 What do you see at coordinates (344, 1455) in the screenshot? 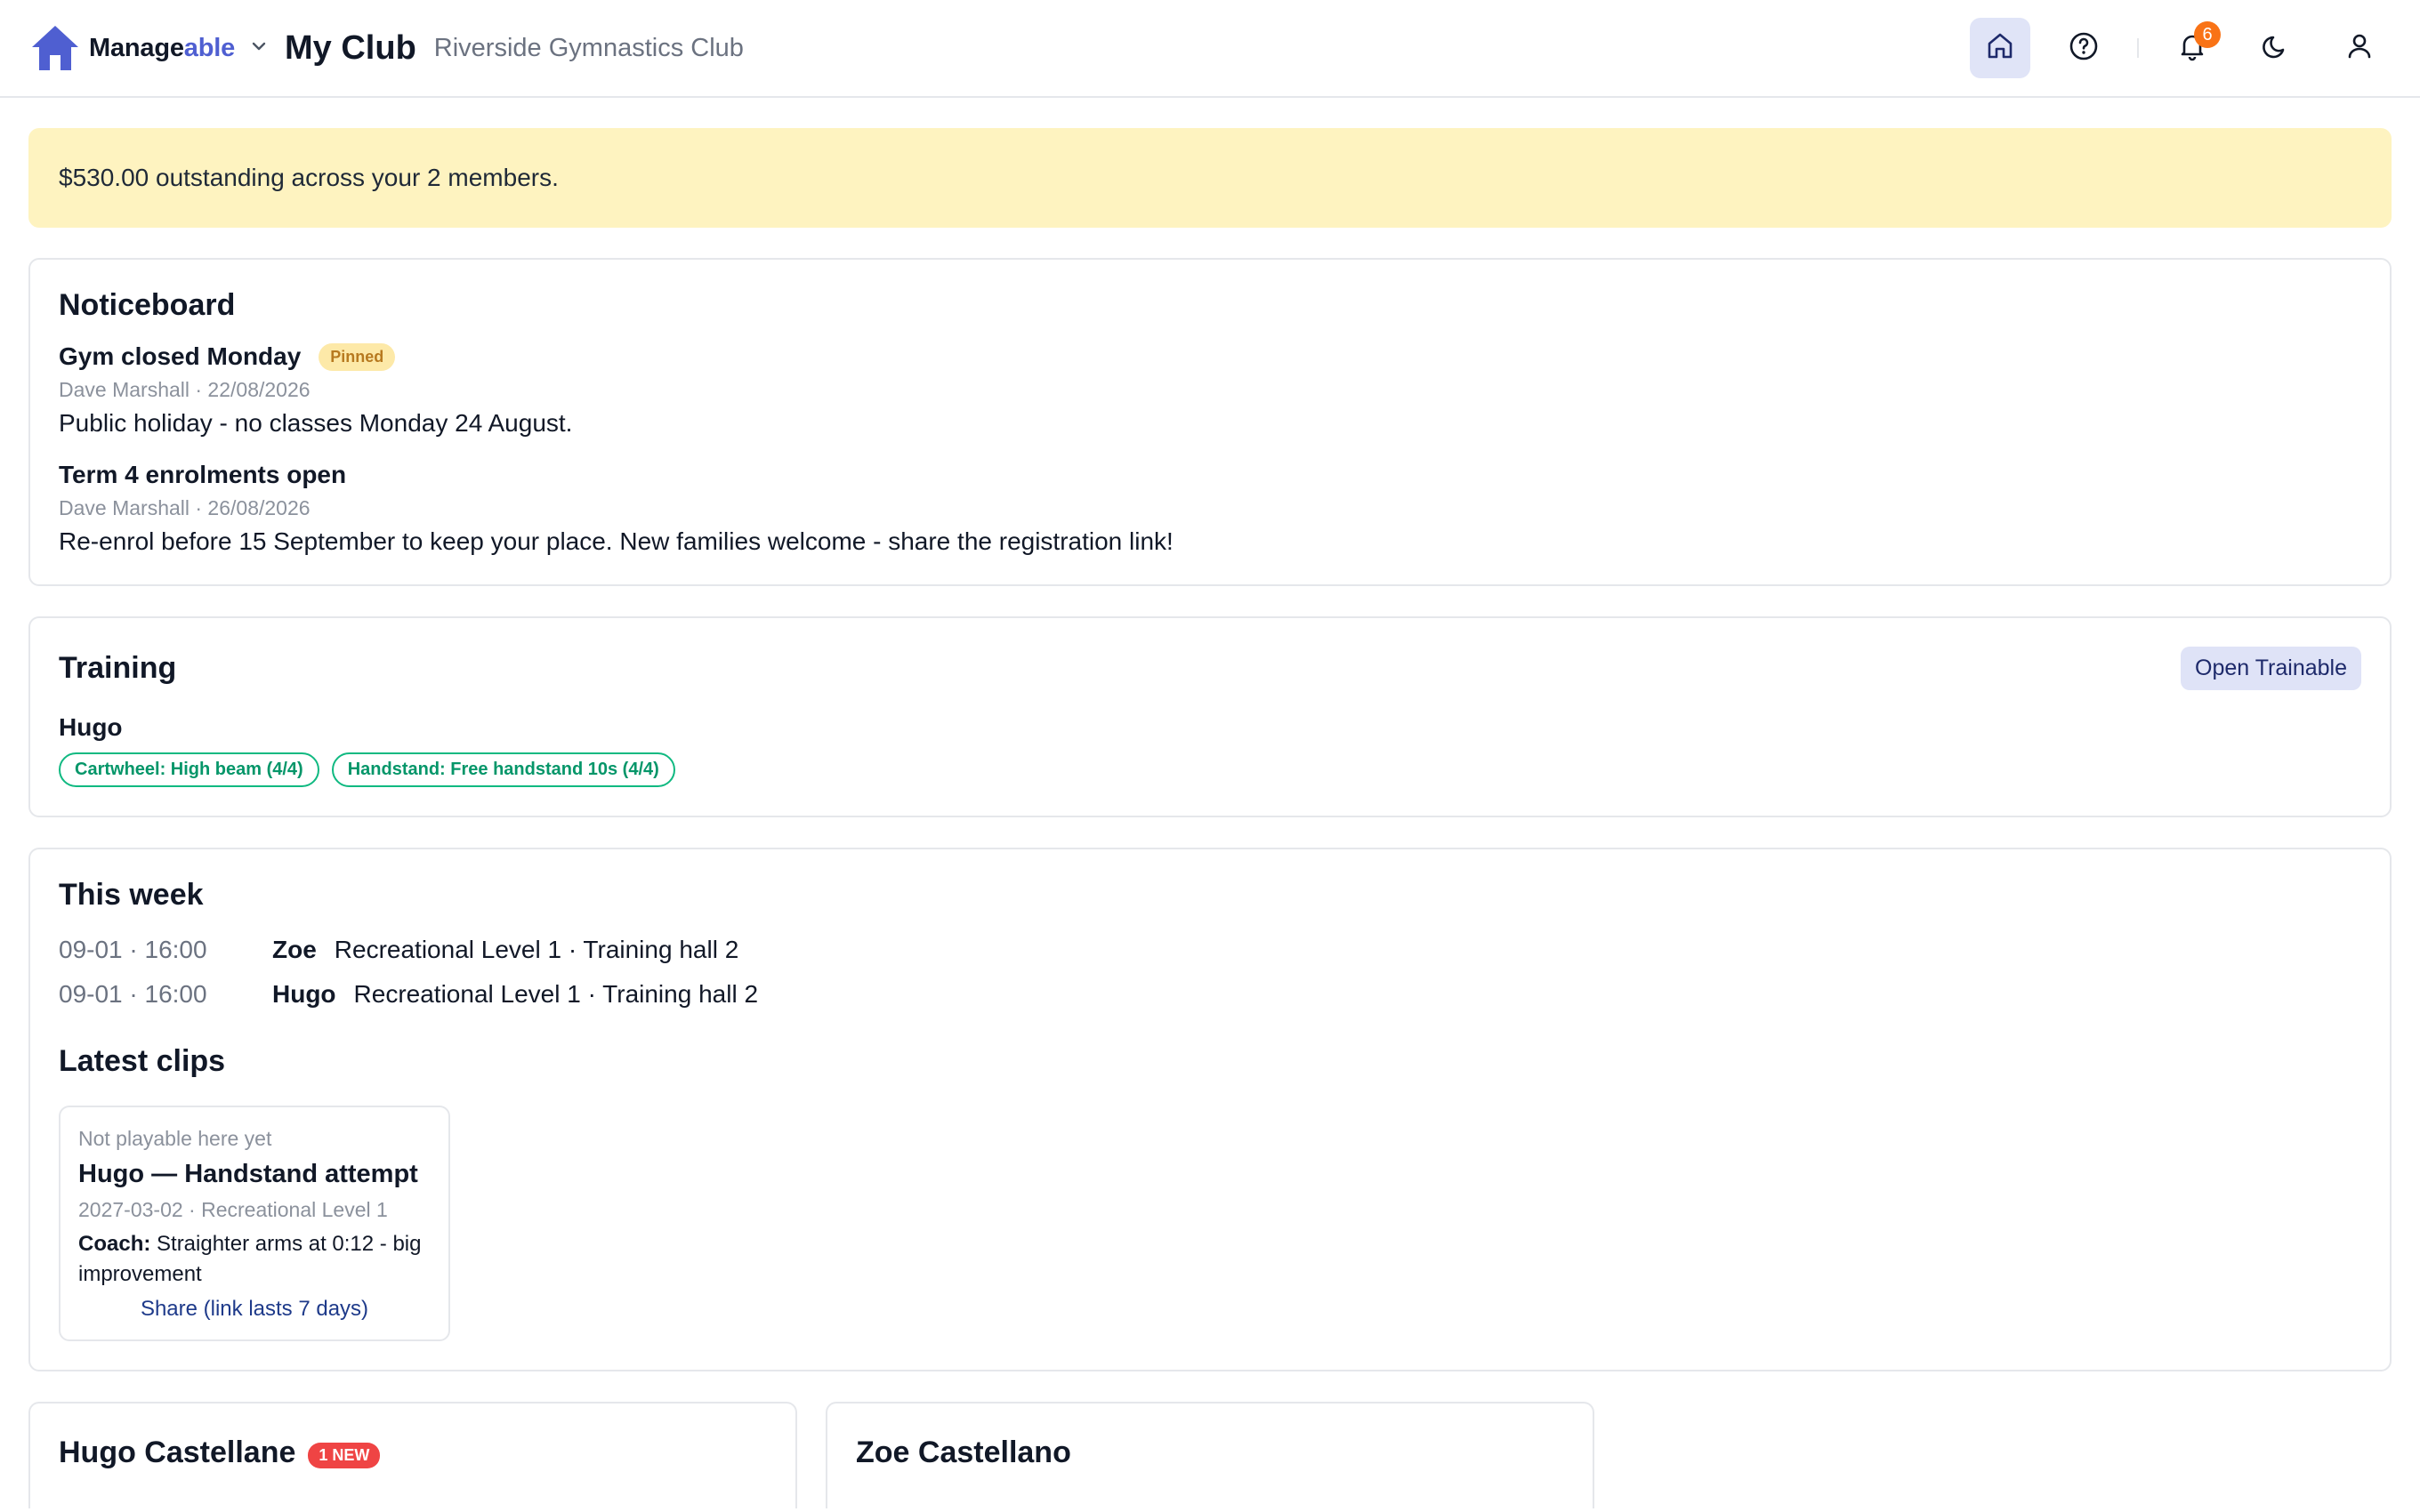
I see `new-badge: 1 NEW` at bounding box center [344, 1455].